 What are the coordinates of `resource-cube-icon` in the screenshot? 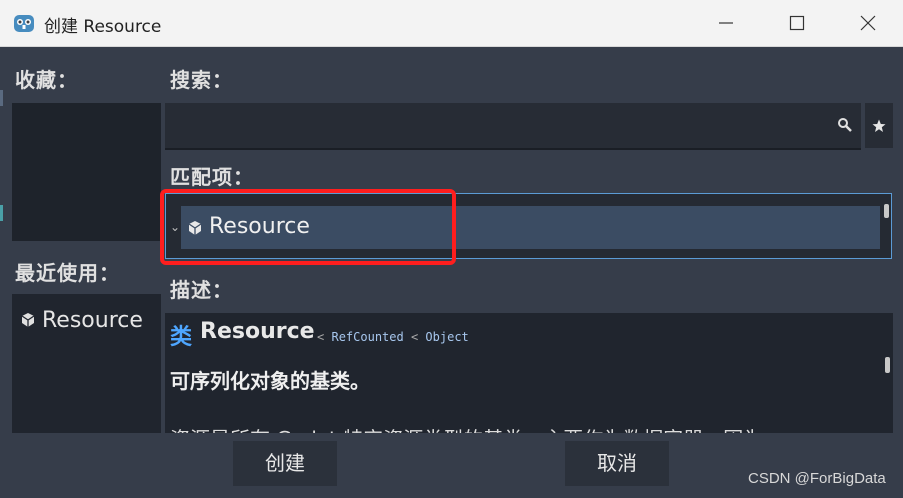 It's located at (28, 320).